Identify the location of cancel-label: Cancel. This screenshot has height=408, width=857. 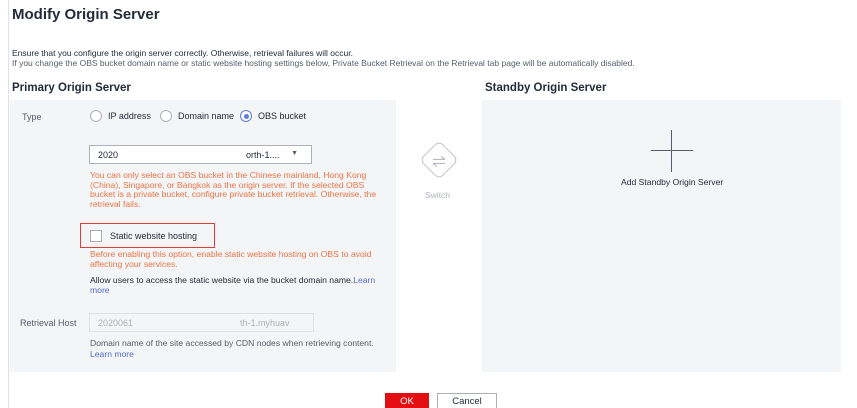
(467, 401).